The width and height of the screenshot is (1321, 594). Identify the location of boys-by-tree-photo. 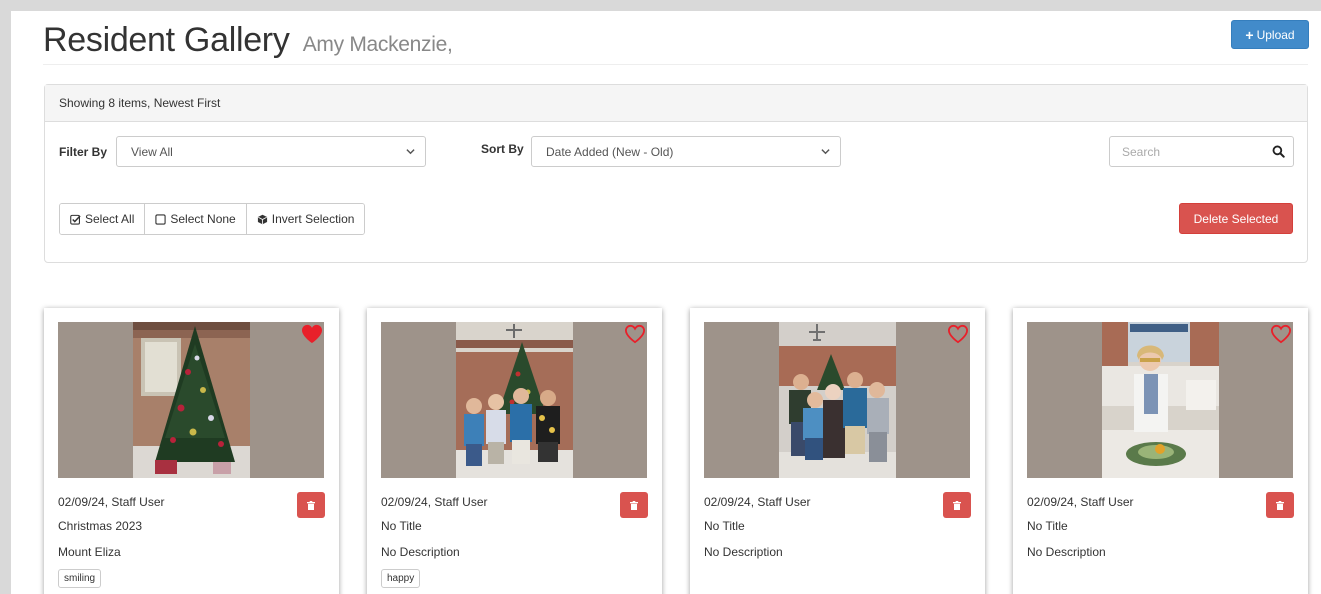
(514, 400).